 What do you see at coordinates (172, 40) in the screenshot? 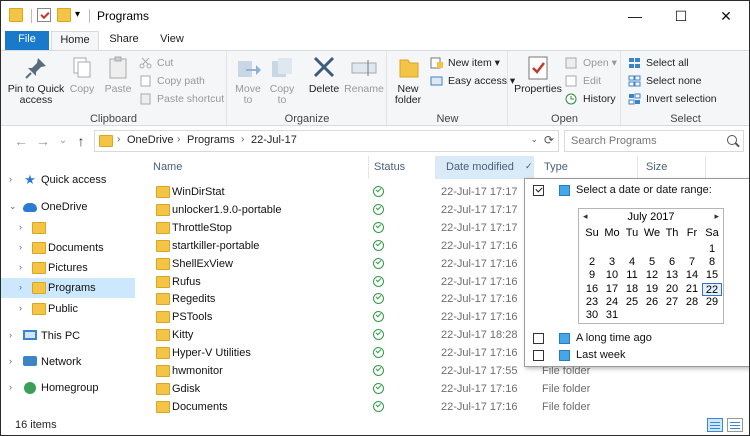
I see `tab-view: View` at bounding box center [172, 40].